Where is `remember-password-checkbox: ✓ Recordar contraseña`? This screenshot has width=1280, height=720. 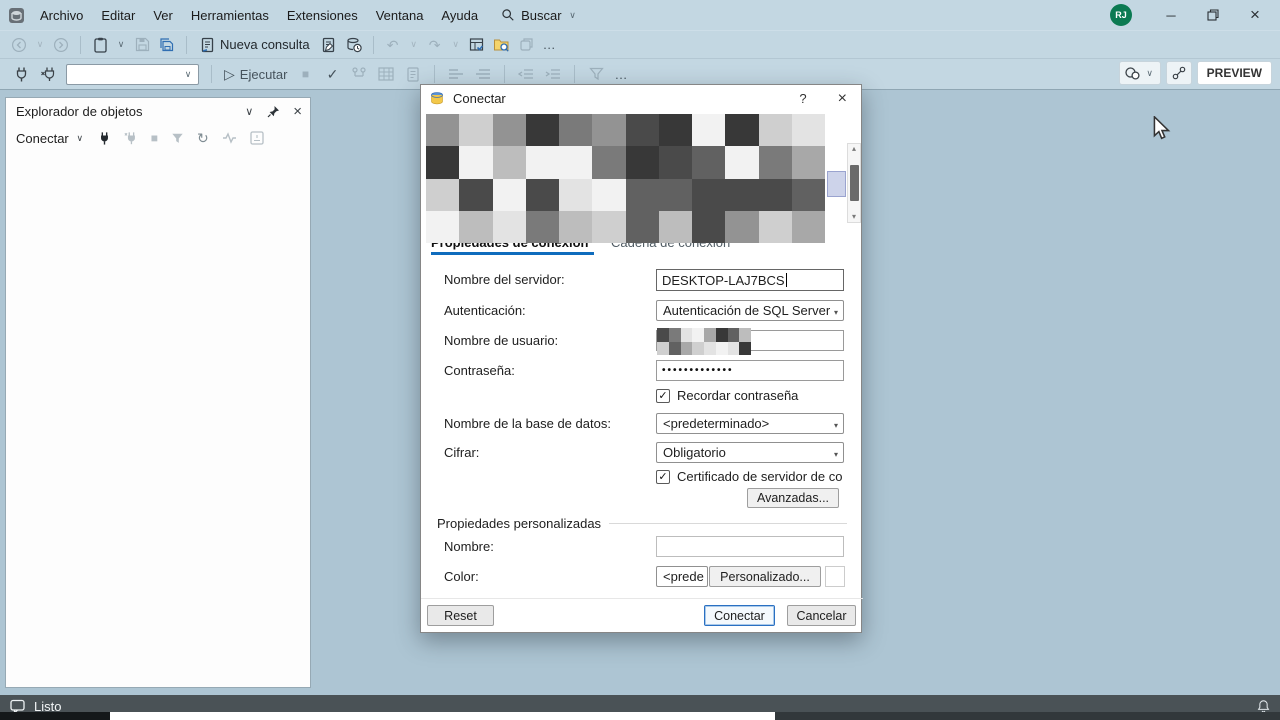
remember-password-checkbox: ✓ Recordar contraseña is located at coordinates (750, 395).